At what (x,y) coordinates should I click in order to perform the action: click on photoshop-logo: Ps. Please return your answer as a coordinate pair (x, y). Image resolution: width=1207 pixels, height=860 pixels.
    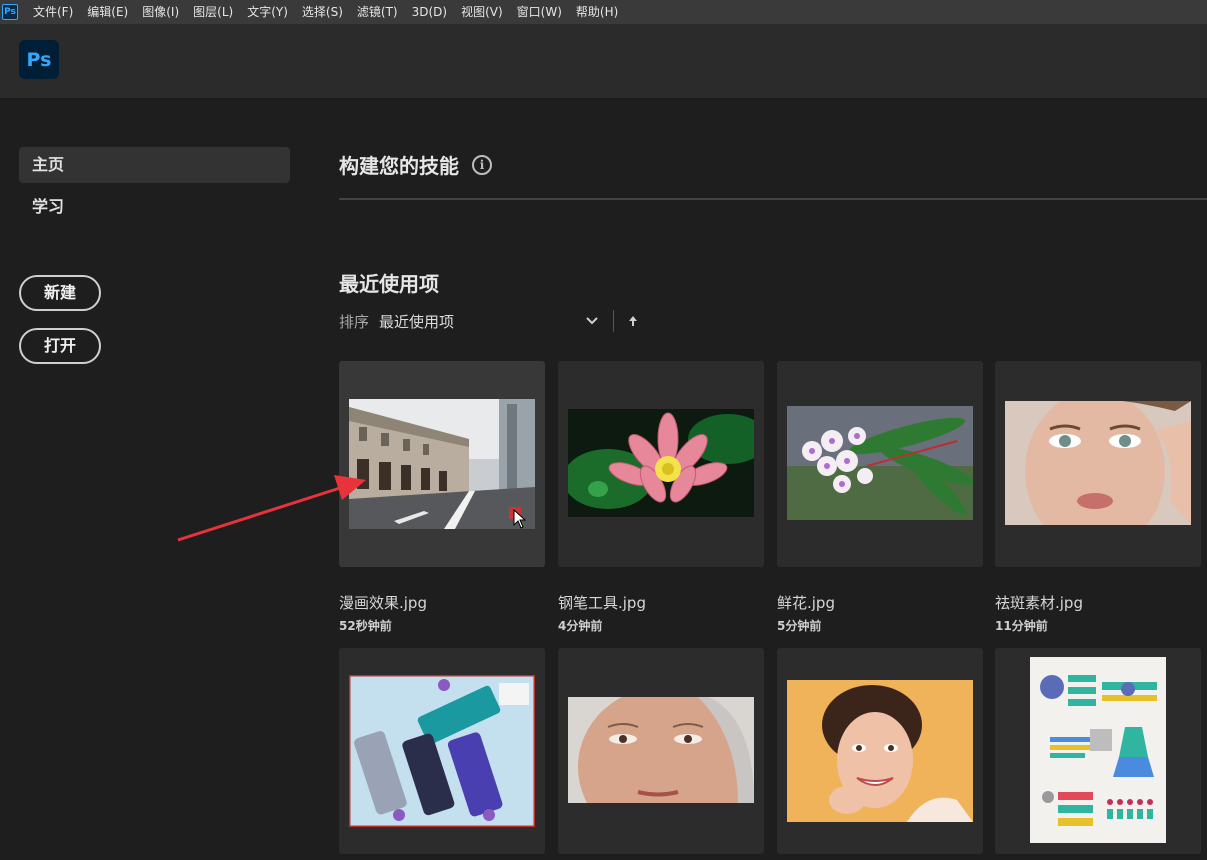
    Looking at the image, I should click on (39, 59).